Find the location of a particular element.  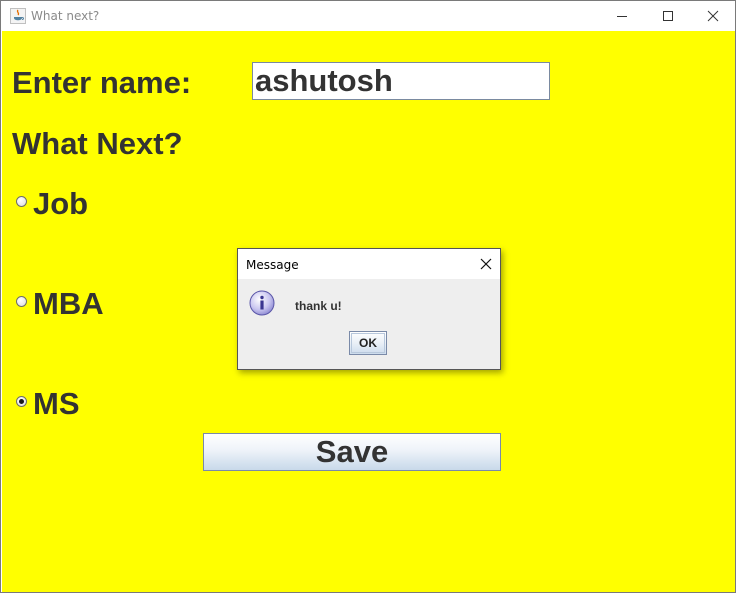

dialog-title-bar: Message is located at coordinates (369, 264).